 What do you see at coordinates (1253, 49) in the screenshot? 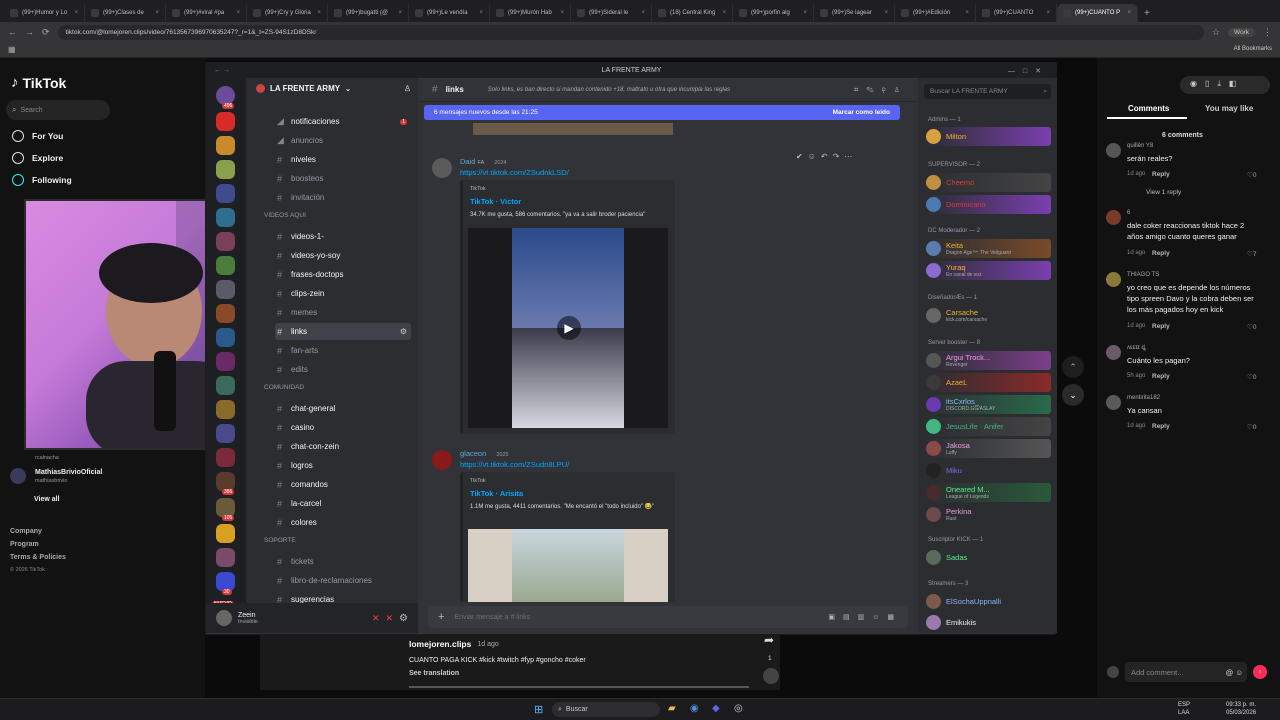
I see `all-bookmarks: All Bookmarks` at bounding box center [1253, 49].